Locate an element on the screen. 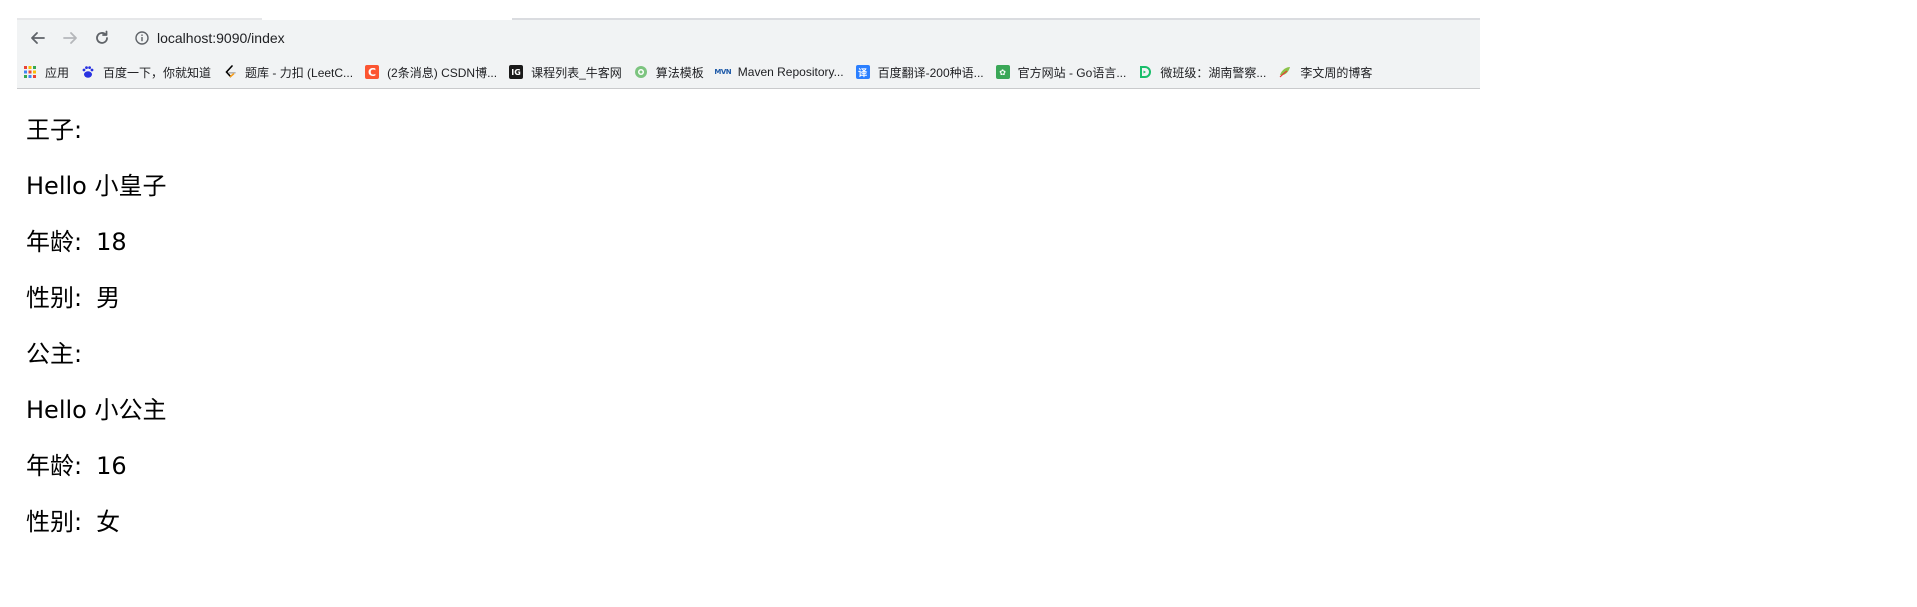 This screenshot has width=1917, height=607. princess-heading: 公主: is located at coordinates (54, 354).